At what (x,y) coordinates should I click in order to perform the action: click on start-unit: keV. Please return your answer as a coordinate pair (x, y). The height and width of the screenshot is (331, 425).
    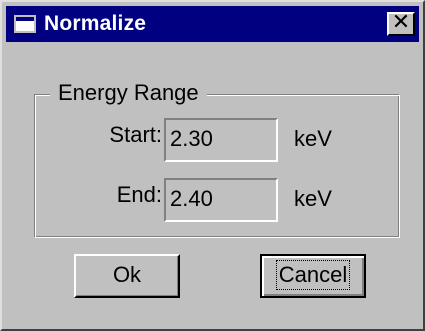
    Looking at the image, I should click on (313, 138).